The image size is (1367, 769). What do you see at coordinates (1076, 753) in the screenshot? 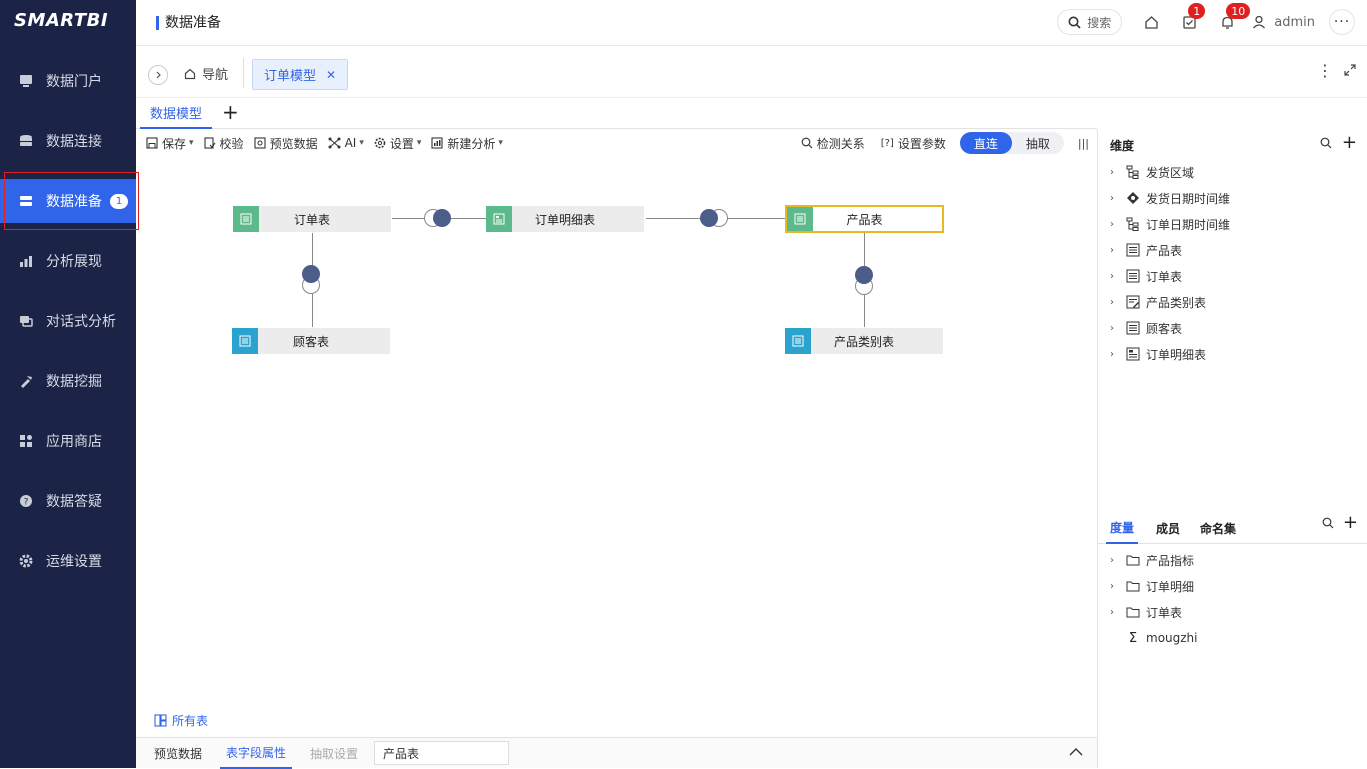
I see `chevron-up-icon` at bounding box center [1076, 753].